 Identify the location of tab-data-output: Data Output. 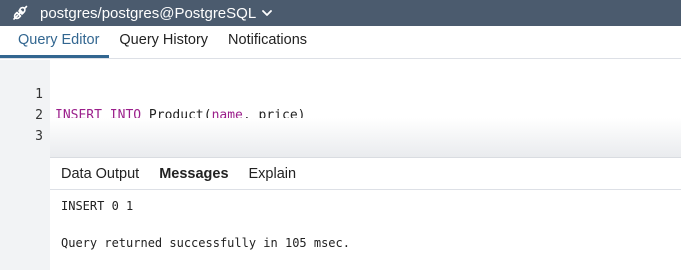
(99, 174).